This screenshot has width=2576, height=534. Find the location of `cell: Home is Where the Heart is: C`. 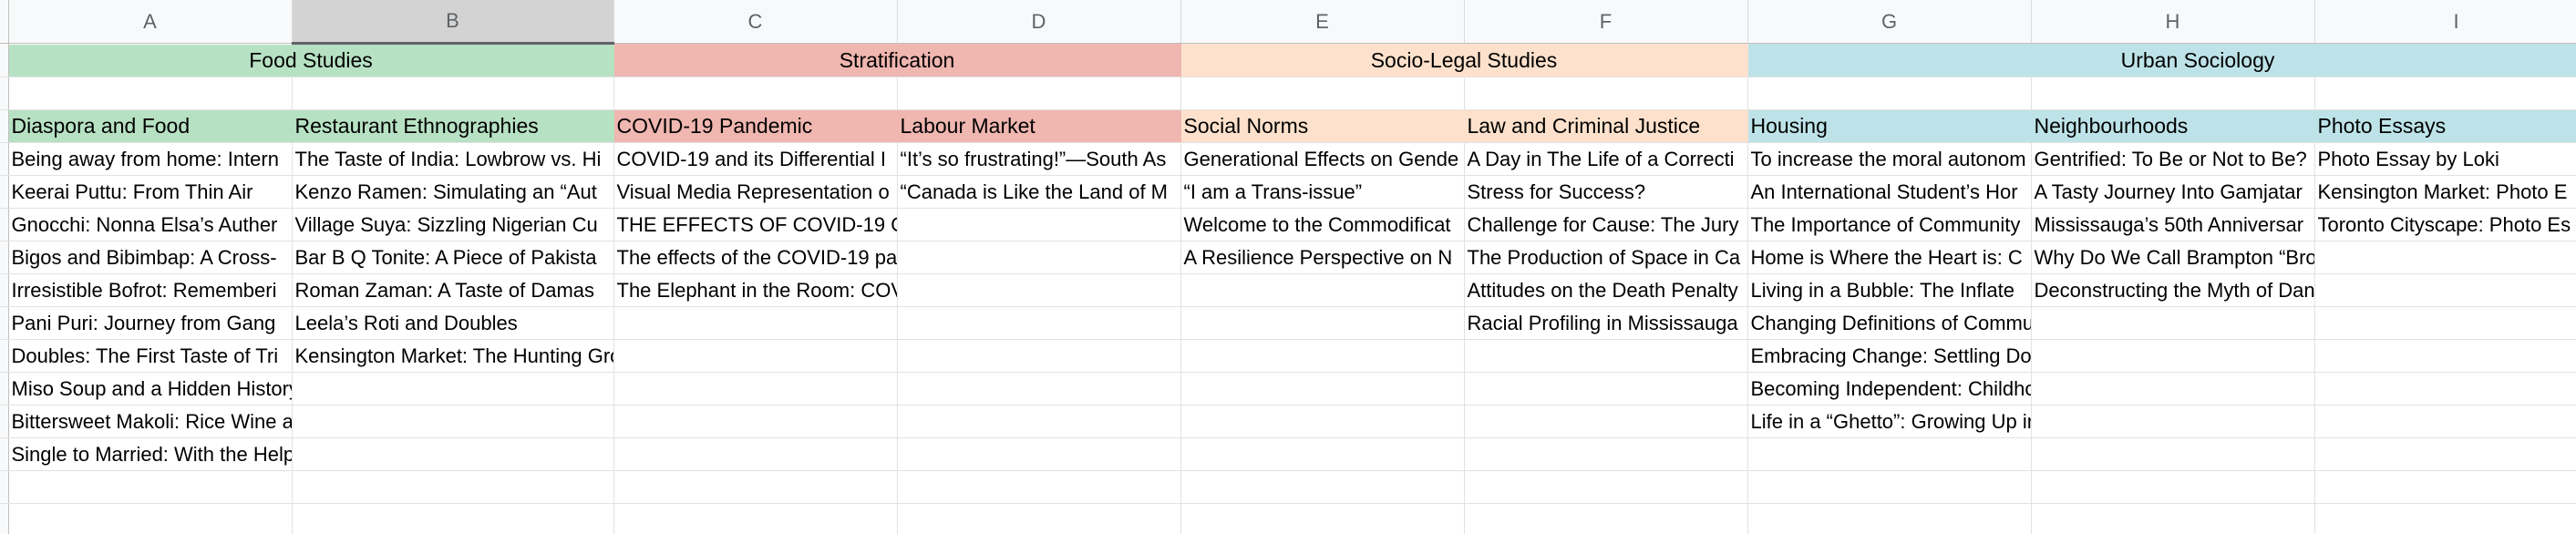

cell: Home is Where the Heart is: C is located at coordinates (1889, 257).